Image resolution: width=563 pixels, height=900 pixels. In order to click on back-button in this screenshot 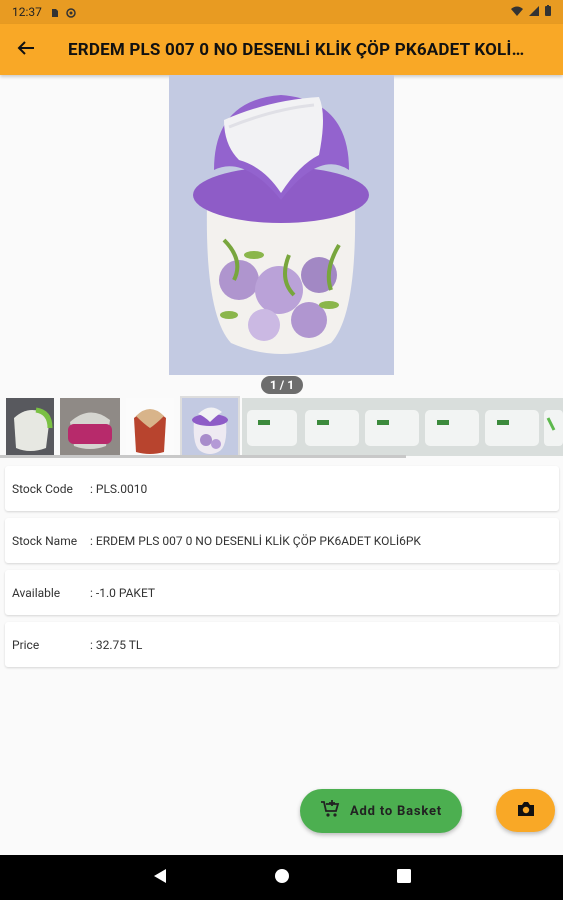, I will do `click(26, 49)`.